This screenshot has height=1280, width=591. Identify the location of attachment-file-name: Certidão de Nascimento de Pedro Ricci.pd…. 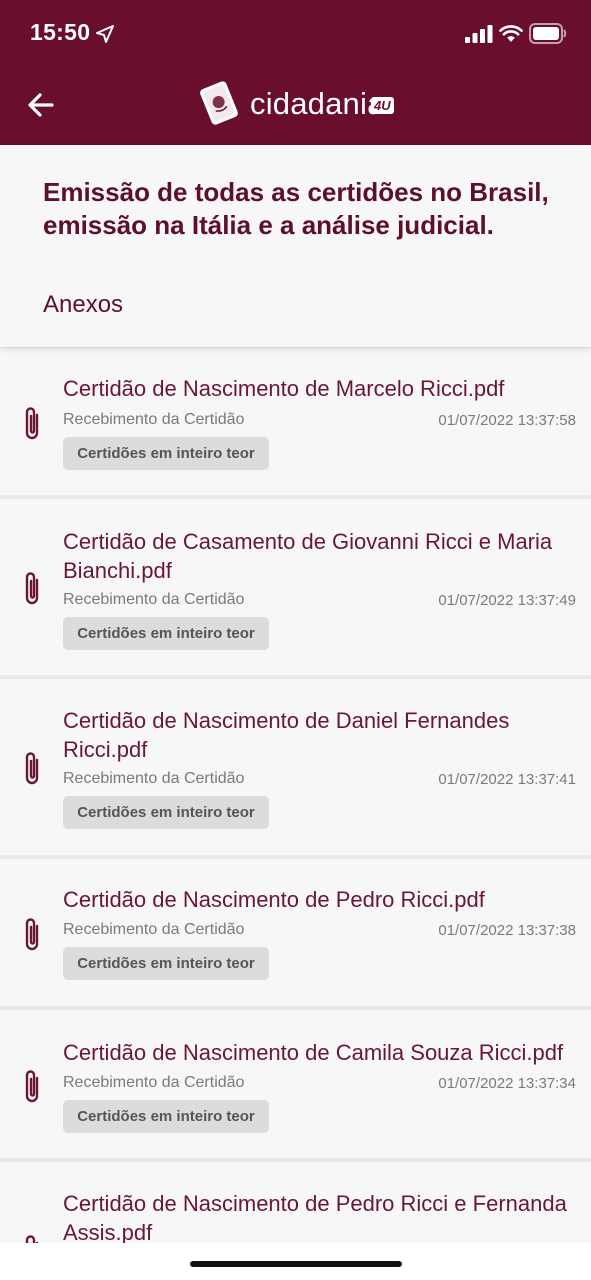
(321, 899).